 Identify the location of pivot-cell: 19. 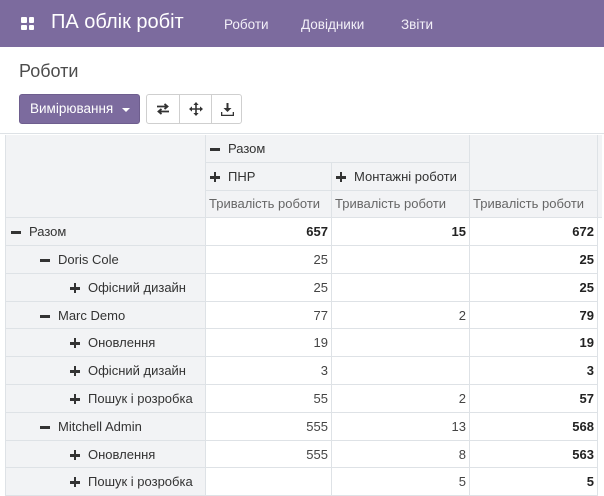
(269, 343).